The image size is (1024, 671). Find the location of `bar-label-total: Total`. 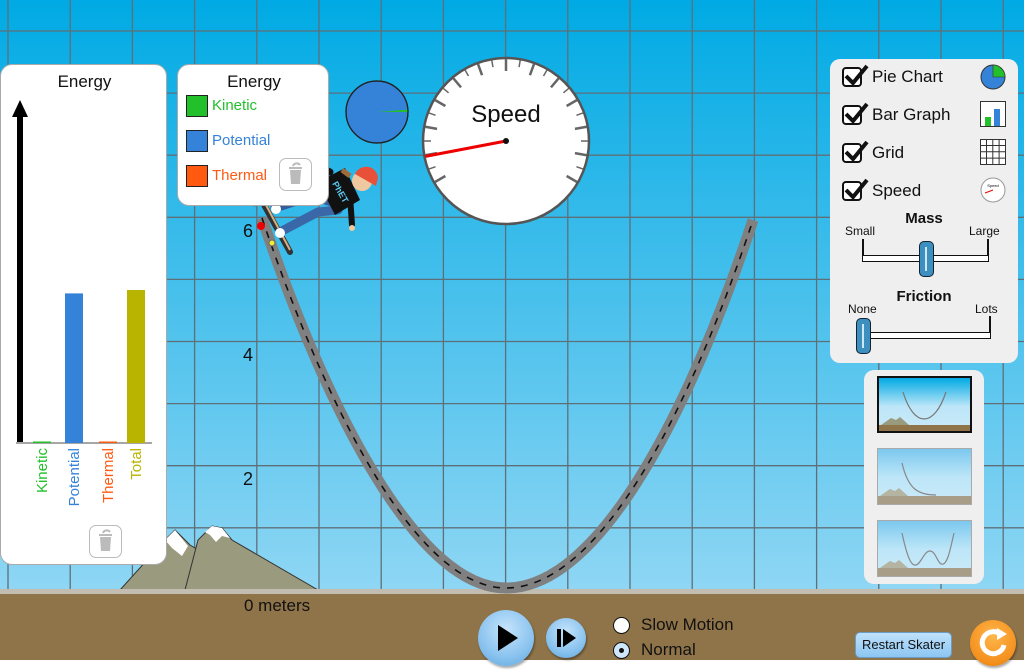

bar-label-total: Total is located at coordinates (136, 464).